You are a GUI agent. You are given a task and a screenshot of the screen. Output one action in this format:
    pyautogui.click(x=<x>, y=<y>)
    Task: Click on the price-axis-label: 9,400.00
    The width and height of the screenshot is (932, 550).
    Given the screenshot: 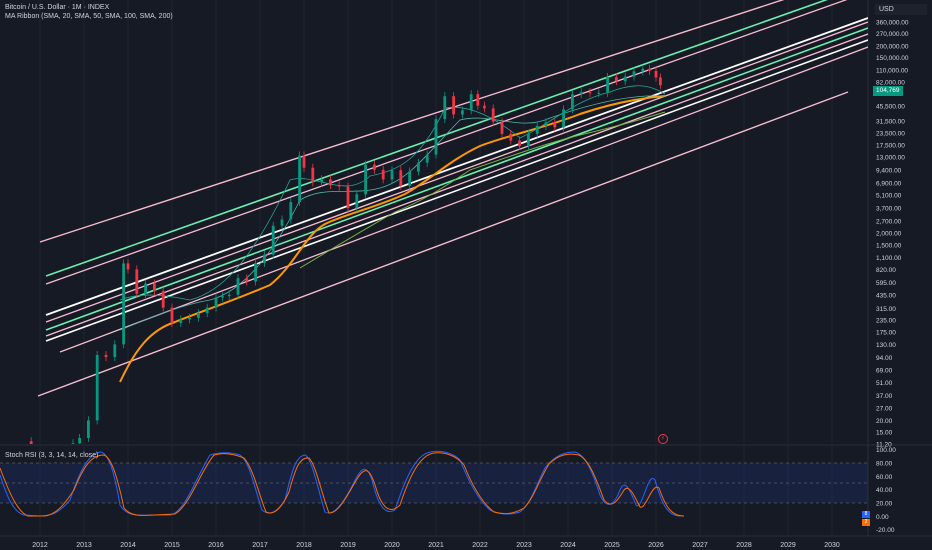 What is the action you would take?
    pyautogui.click(x=889, y=171)
    